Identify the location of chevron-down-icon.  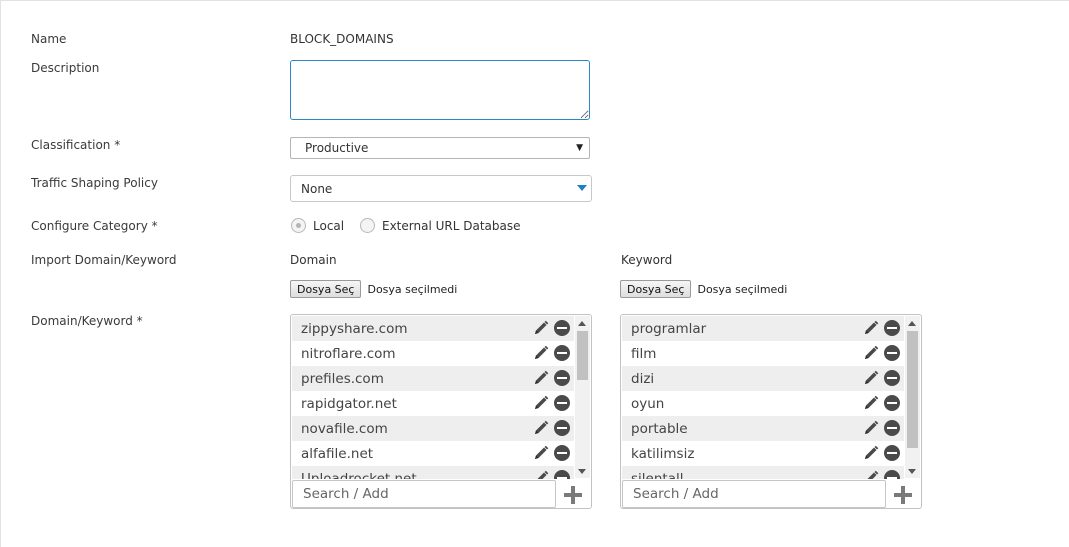
(582, 188).